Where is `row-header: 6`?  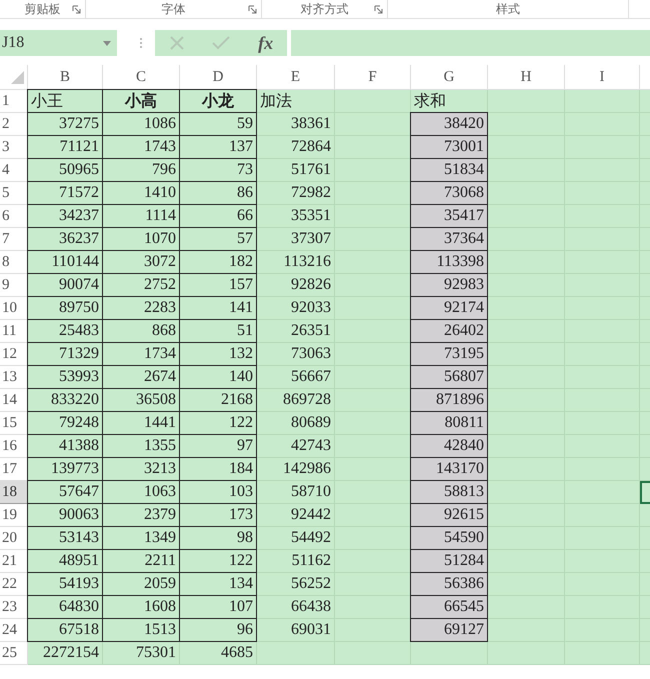 row-header: 6 is located at coordinates (14, 216).